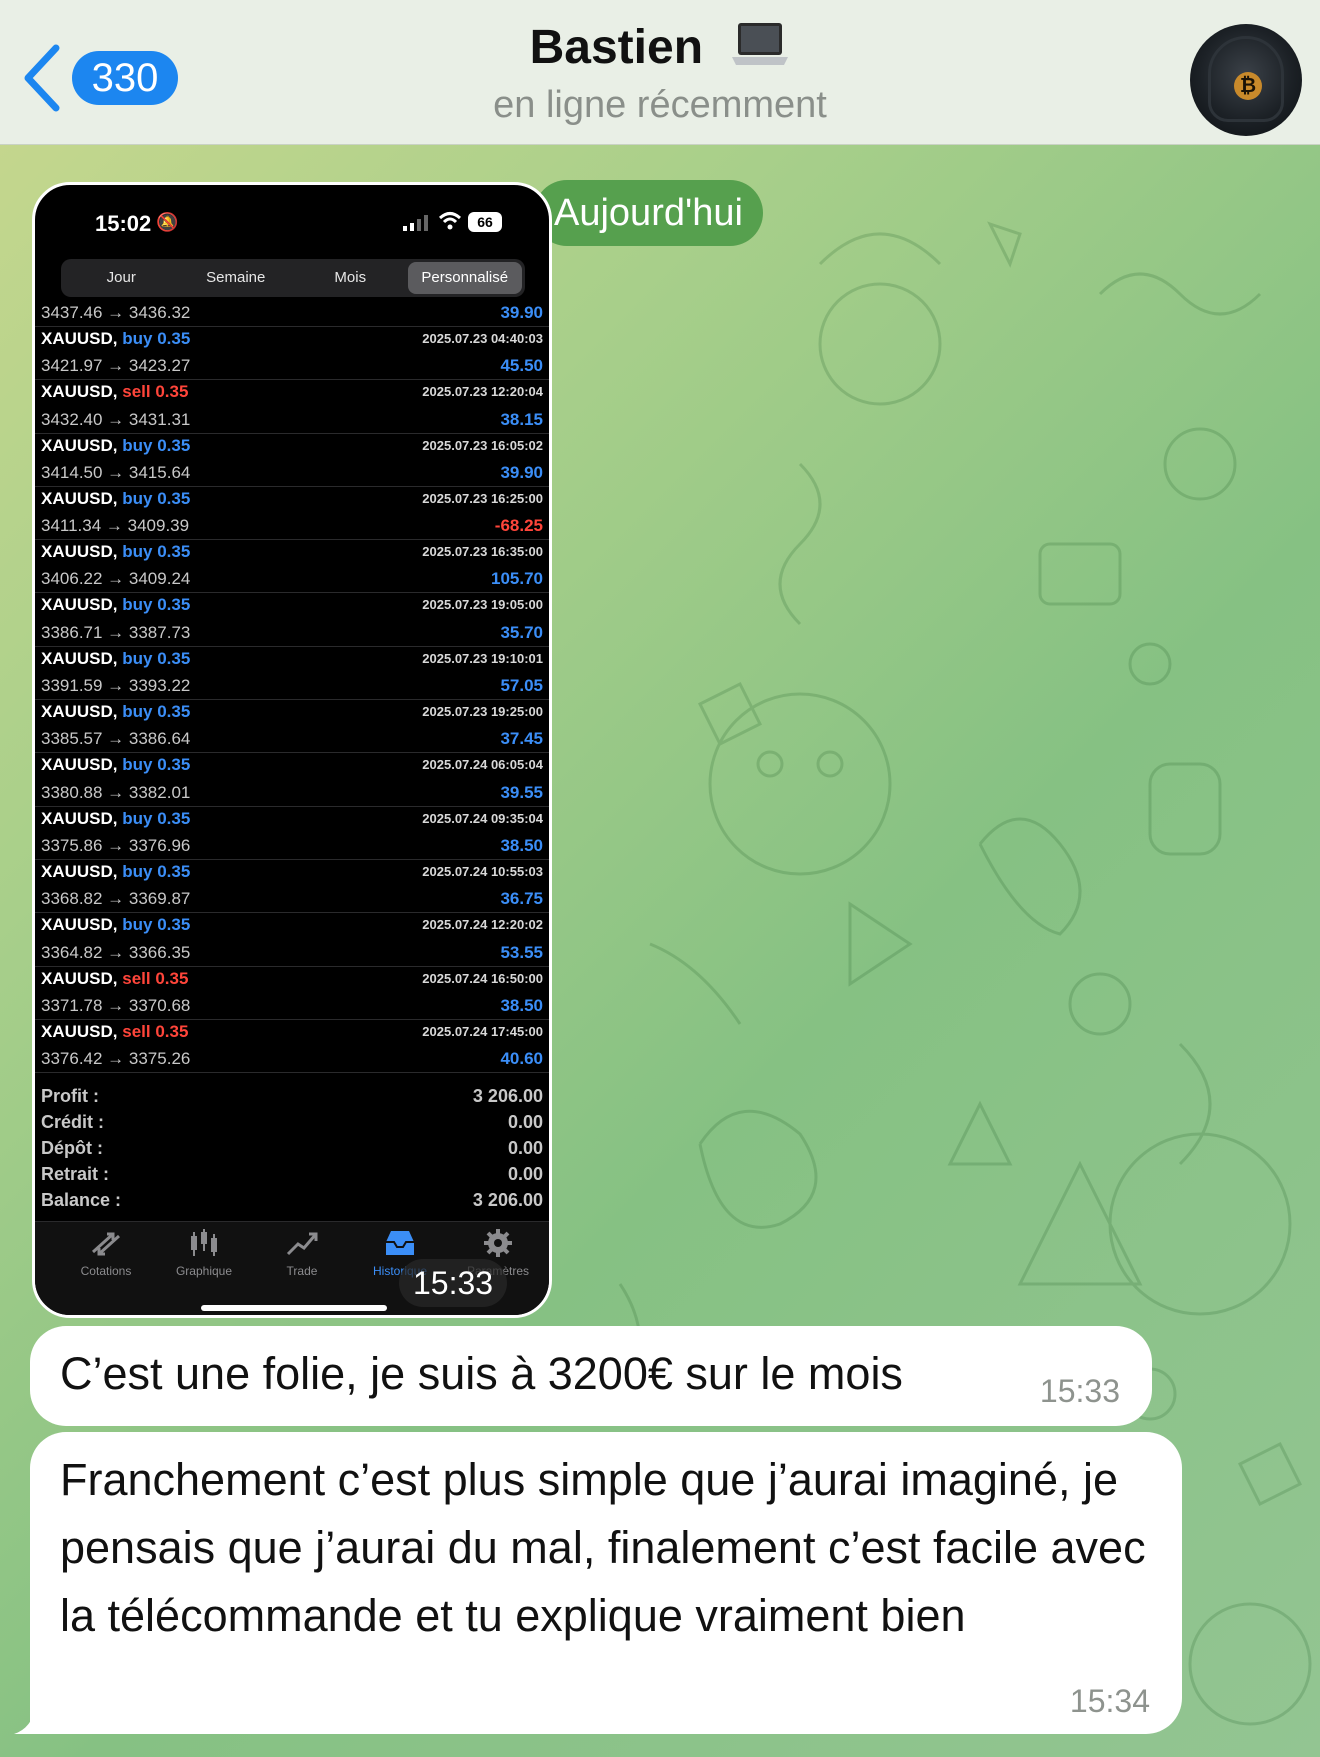 The width and height of the screenshot is (1320, 1757). I want to click on last-seen-status: en ligne récemment, so click(660, 105).